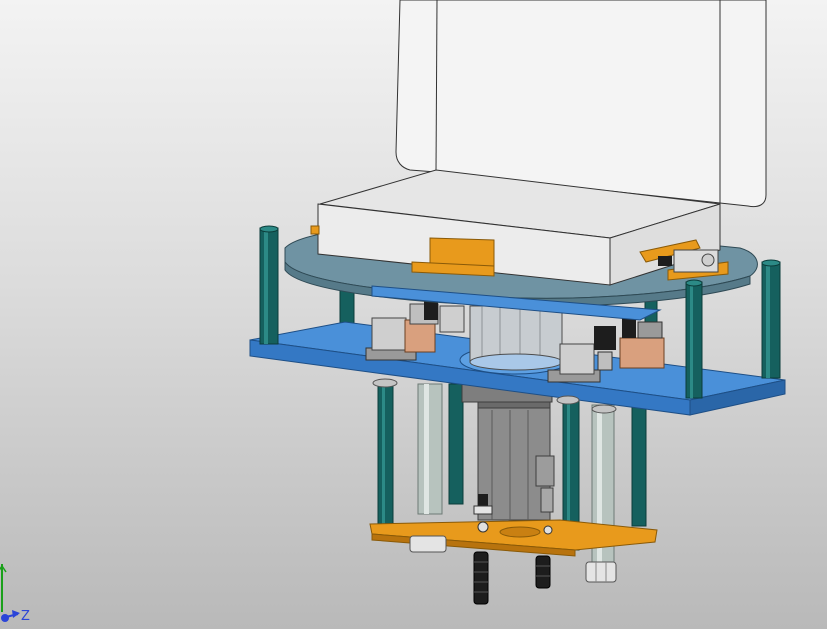 This screenshot has width=827, height=629. I want to click on y-axis-arrow, so click(3, 588).